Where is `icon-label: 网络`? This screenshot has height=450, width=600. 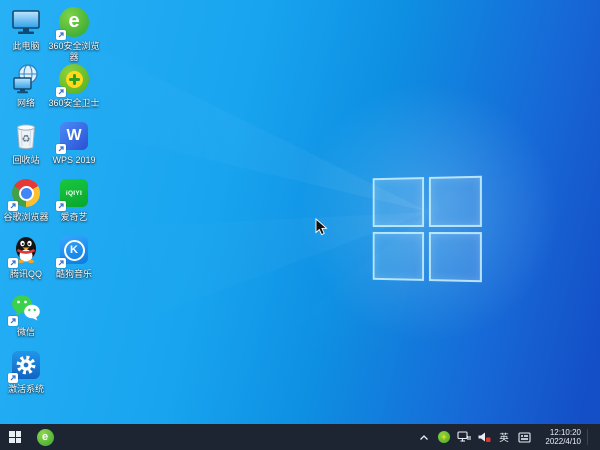 icon-label: 网络 is located at coordinates (25, 103).